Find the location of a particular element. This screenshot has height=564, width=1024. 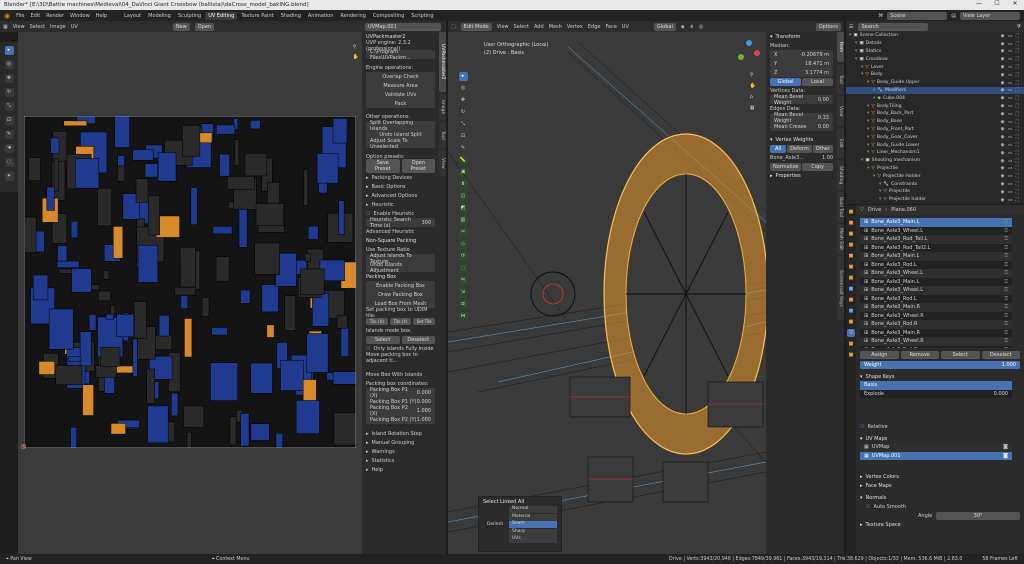

box-coord-field: Packing Box P1 (X) 0.000 is located at coordinates (400, 393).